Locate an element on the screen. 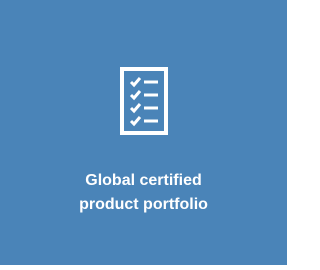  caption-line-2: product portfolio is located at coordinates (143, 204).